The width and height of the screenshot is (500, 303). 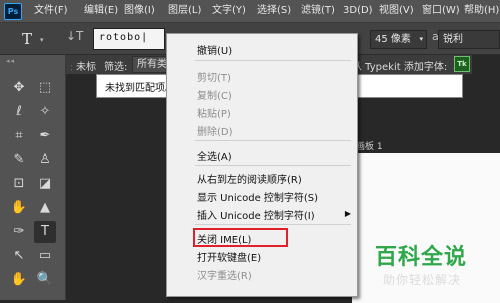 I want to click on menu-select: 选择(S), so click(x=274, y=11).